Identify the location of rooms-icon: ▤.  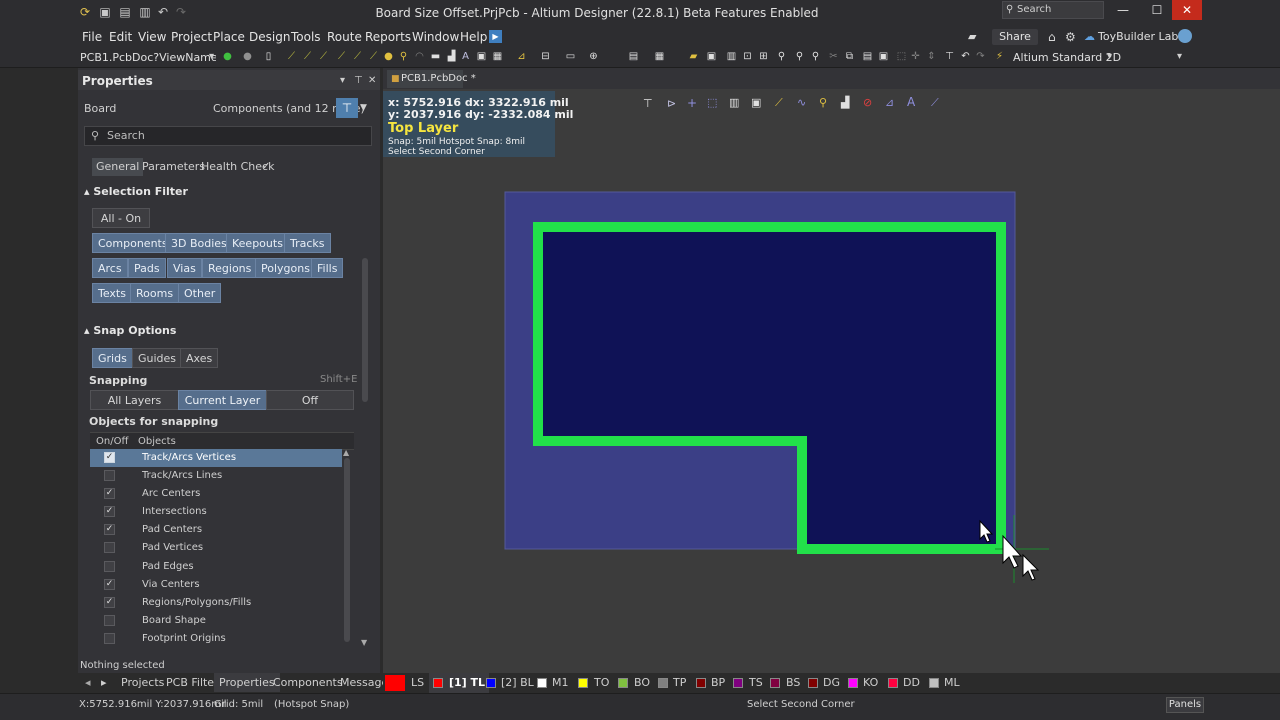
(633, 57).